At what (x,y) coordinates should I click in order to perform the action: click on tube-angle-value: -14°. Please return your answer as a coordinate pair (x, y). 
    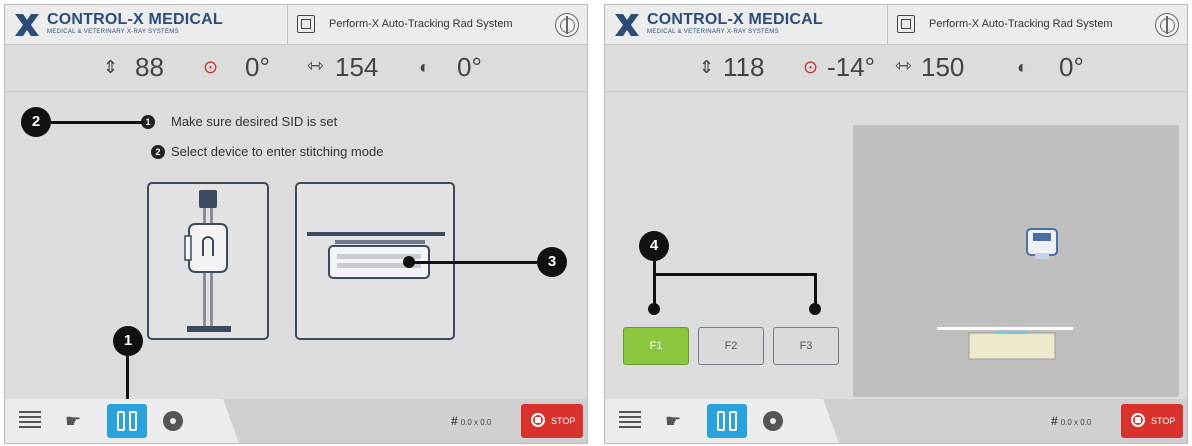
    Looking at the image, I should click on (851, 67).